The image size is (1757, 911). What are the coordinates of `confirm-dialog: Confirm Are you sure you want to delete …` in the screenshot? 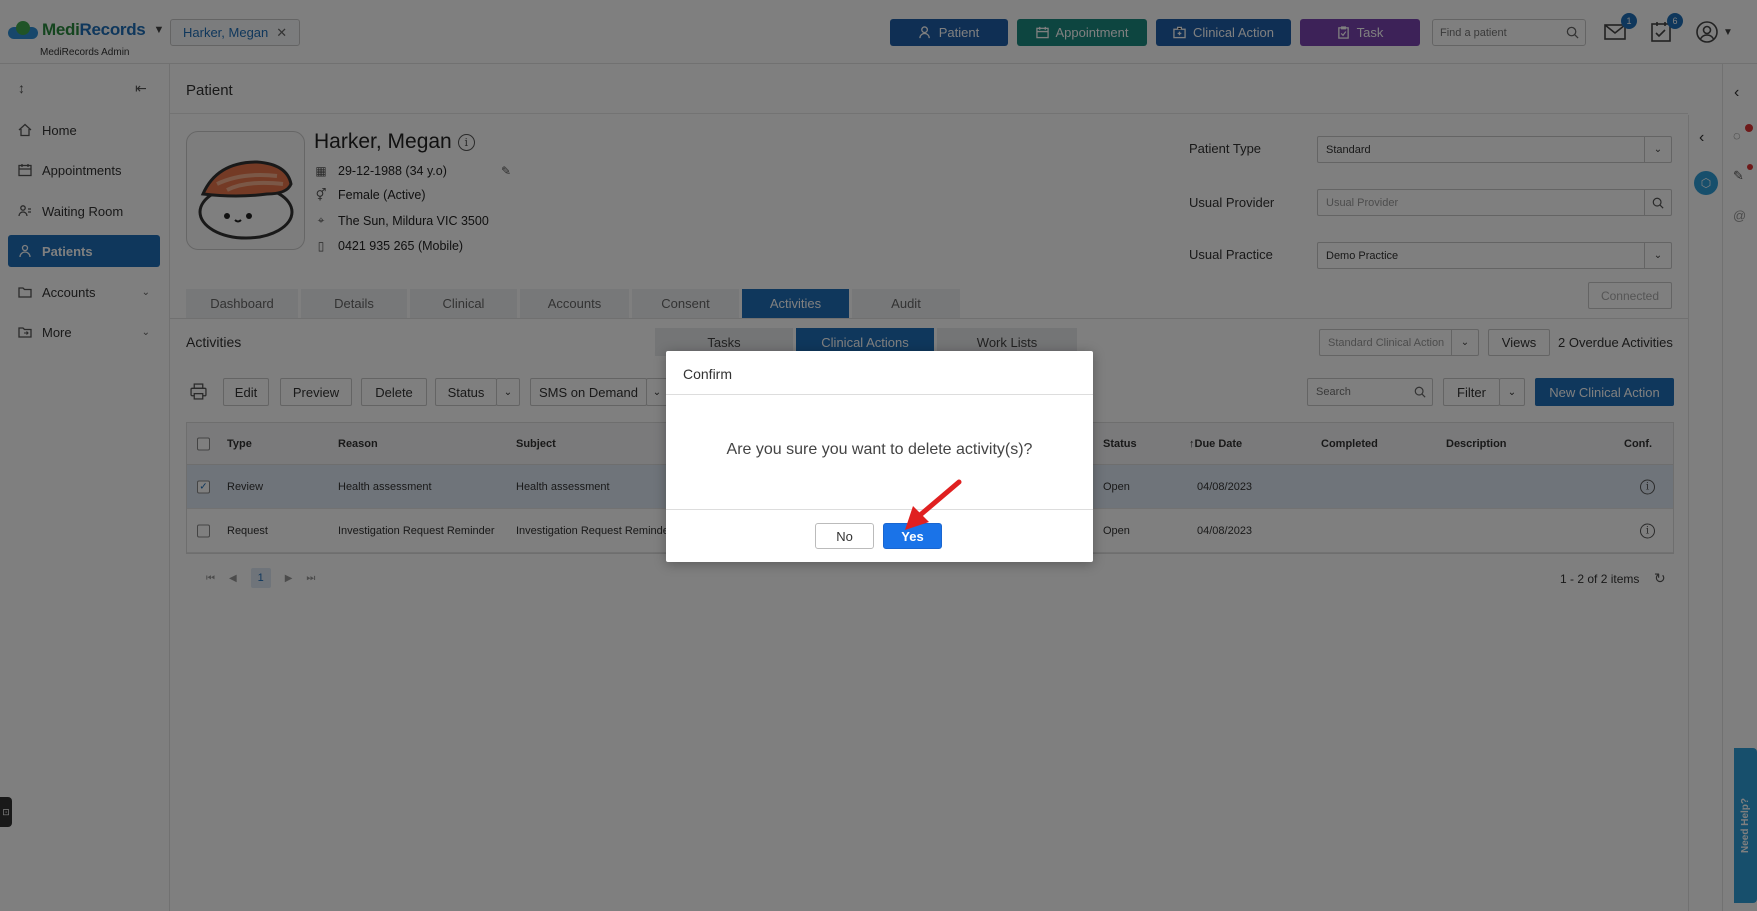 It's located at (879, 456).